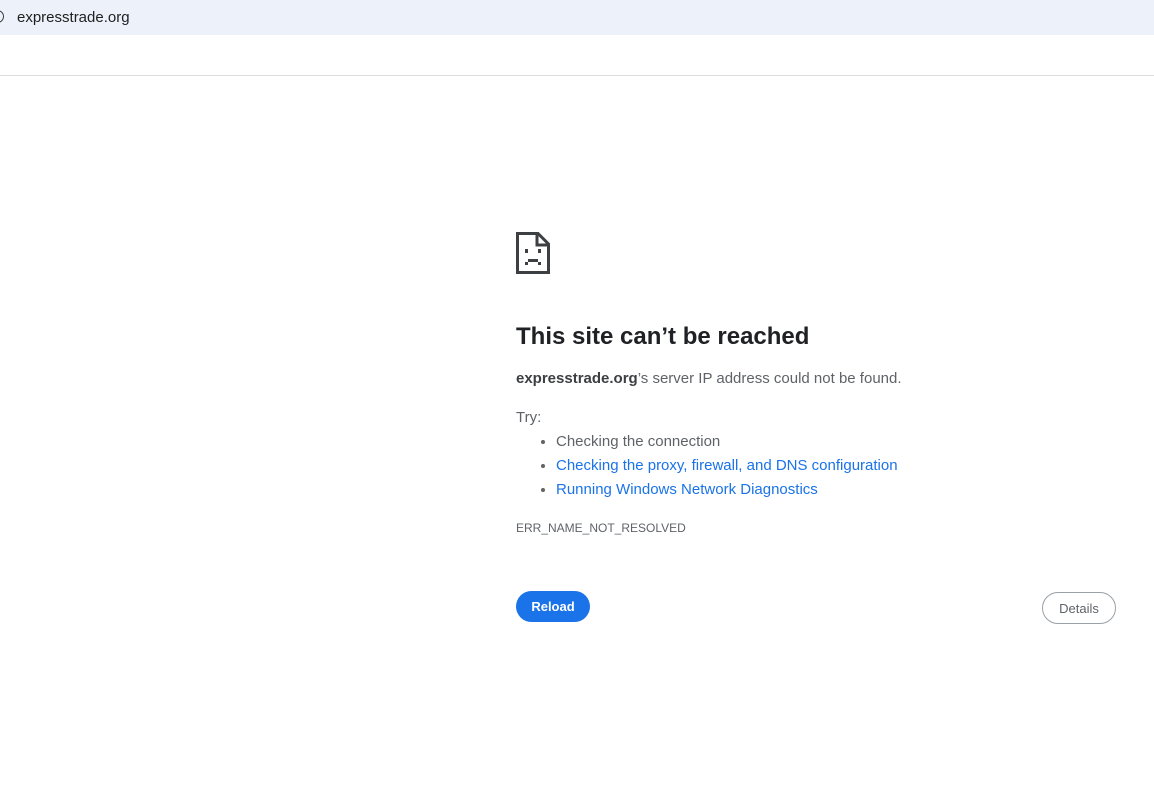 The height and width of the screenshot is (808, 1154). Describe the element at coordinates (577, 378) in the screenshot. I see `error-host: expresstrade.org` at that location.